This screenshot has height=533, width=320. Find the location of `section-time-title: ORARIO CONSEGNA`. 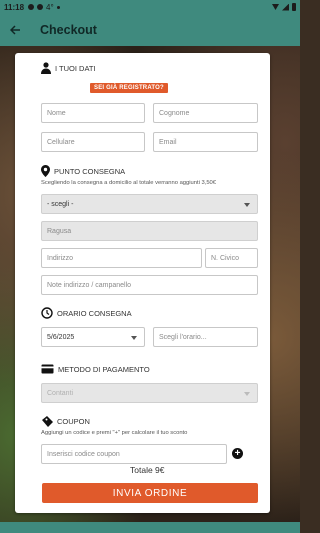

section-time-title: ORARIO CONSEGNA is located at coordinates (94, 313).